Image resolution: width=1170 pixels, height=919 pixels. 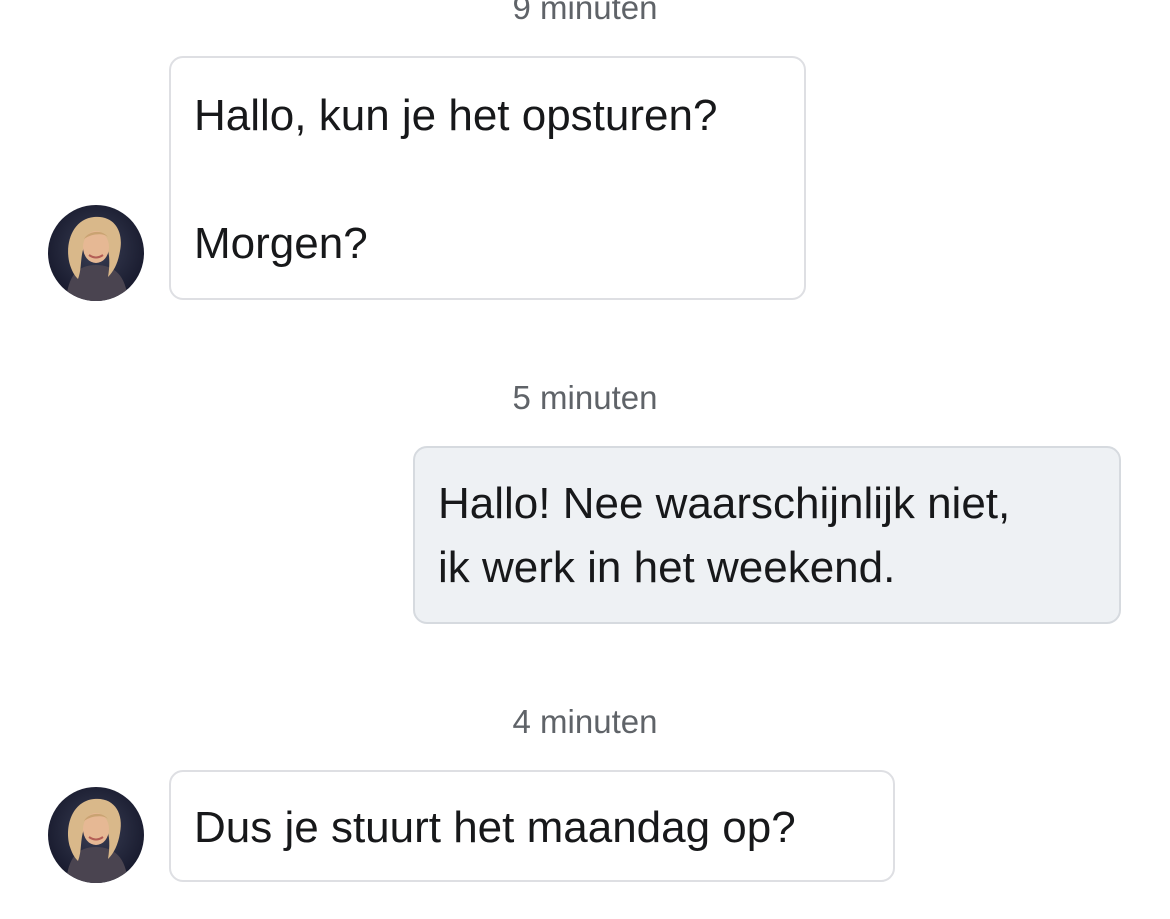 What do you see at coordinates (585, 13) in the screenshot?
I see `message-timestamp: 9 minuten` at bounding box center [585, 13].